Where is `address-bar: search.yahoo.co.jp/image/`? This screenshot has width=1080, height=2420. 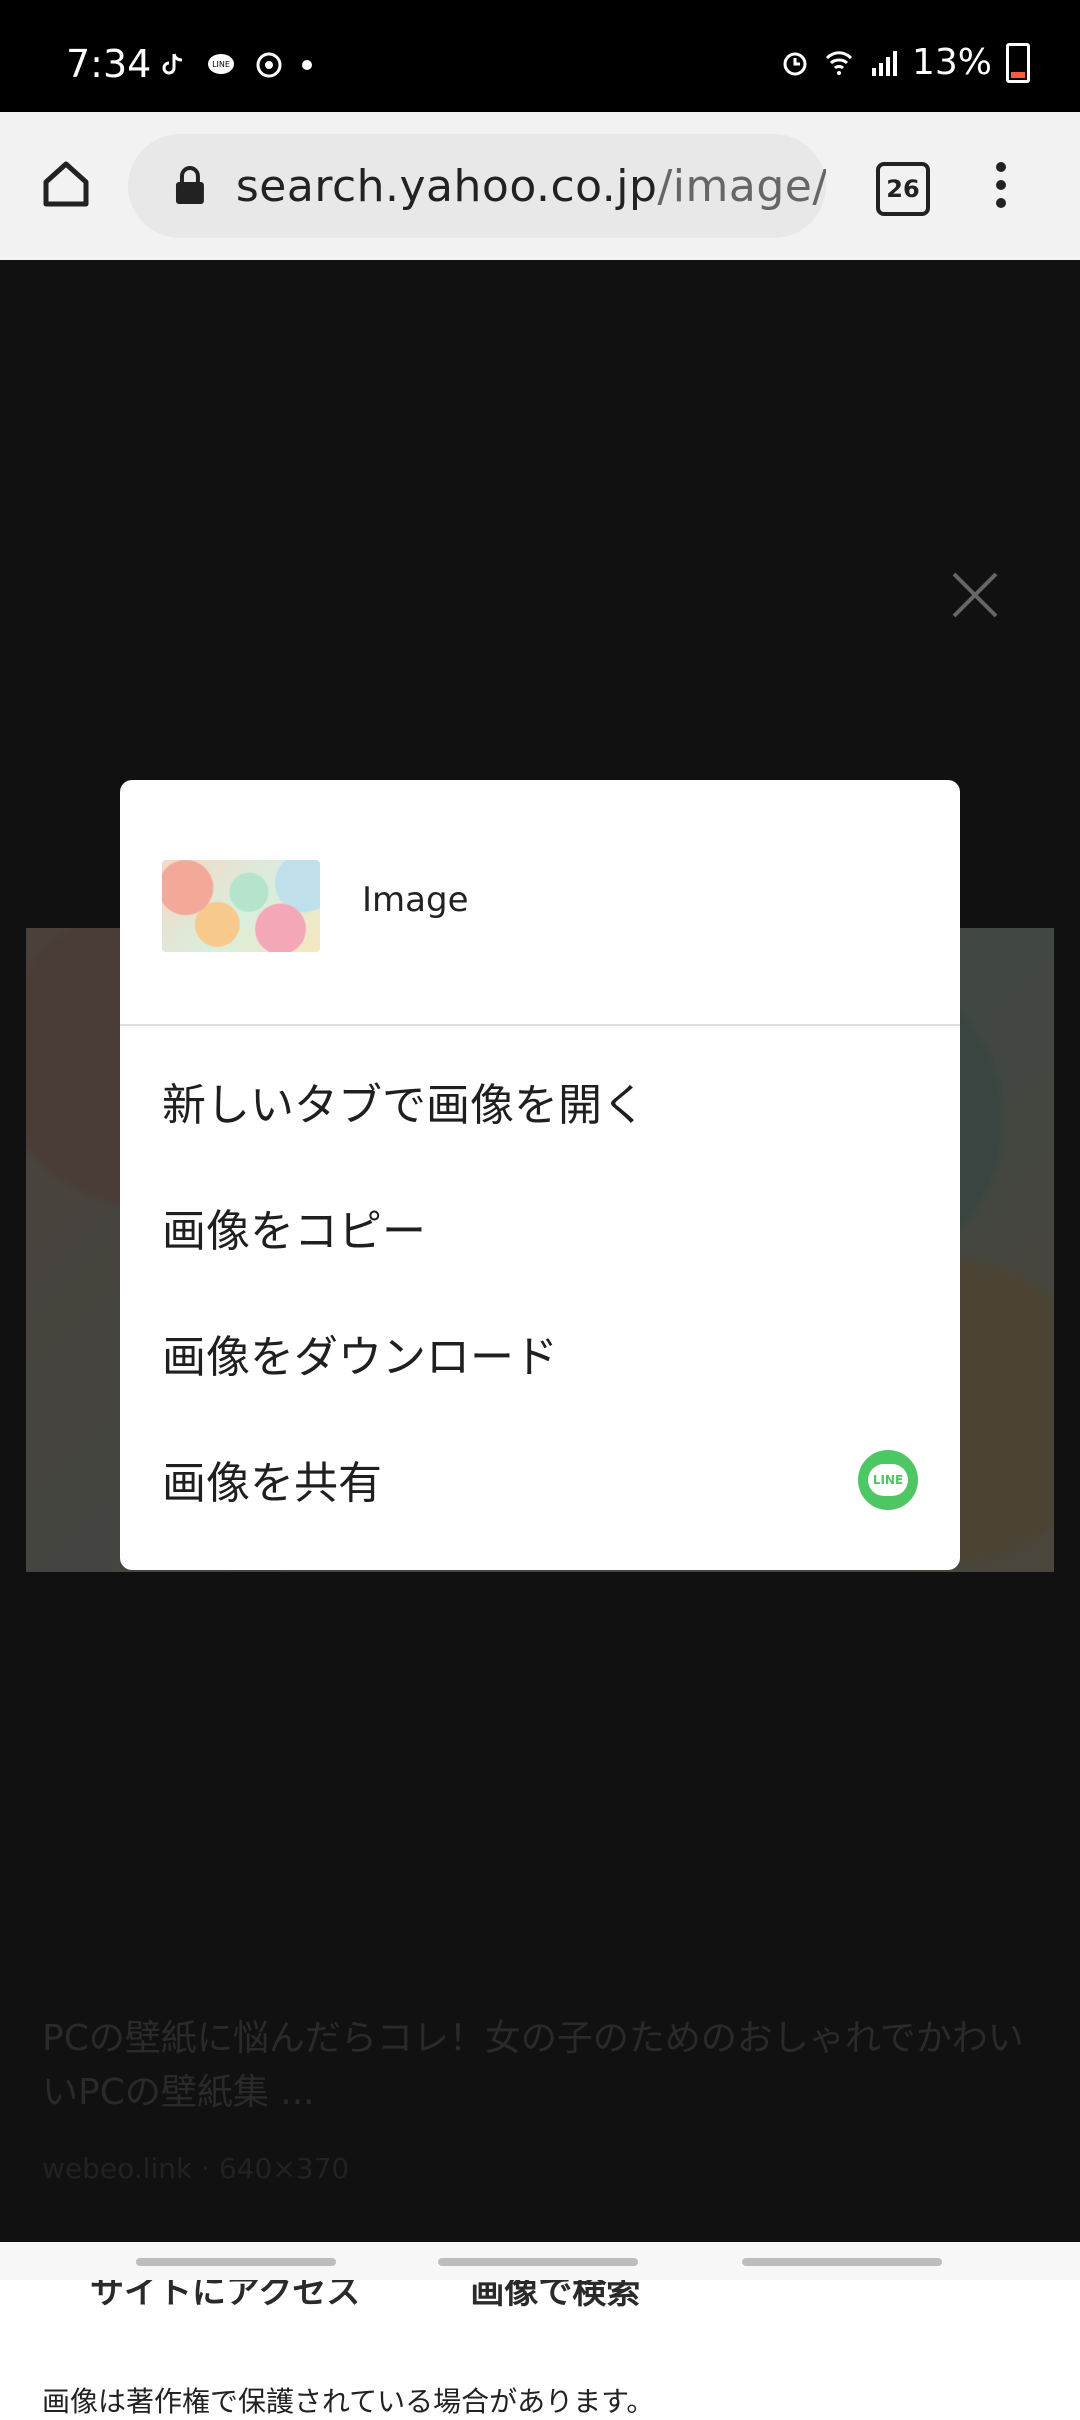
address-bar: search.yahoo.co.jp/image/ is located at coordinates (477, 186).